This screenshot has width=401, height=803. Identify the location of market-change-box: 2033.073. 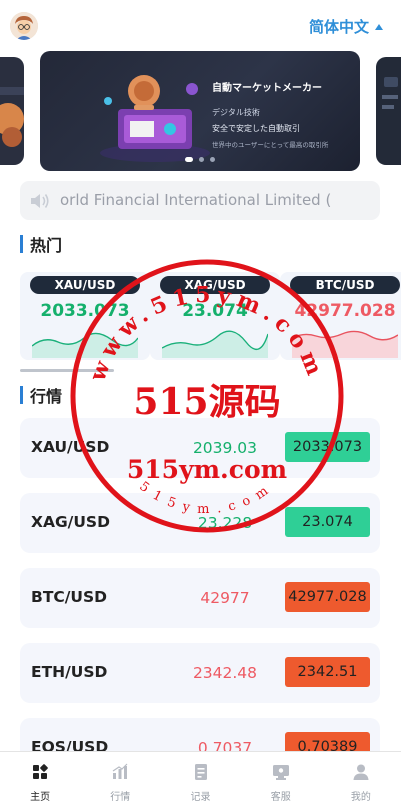
(327, 447).